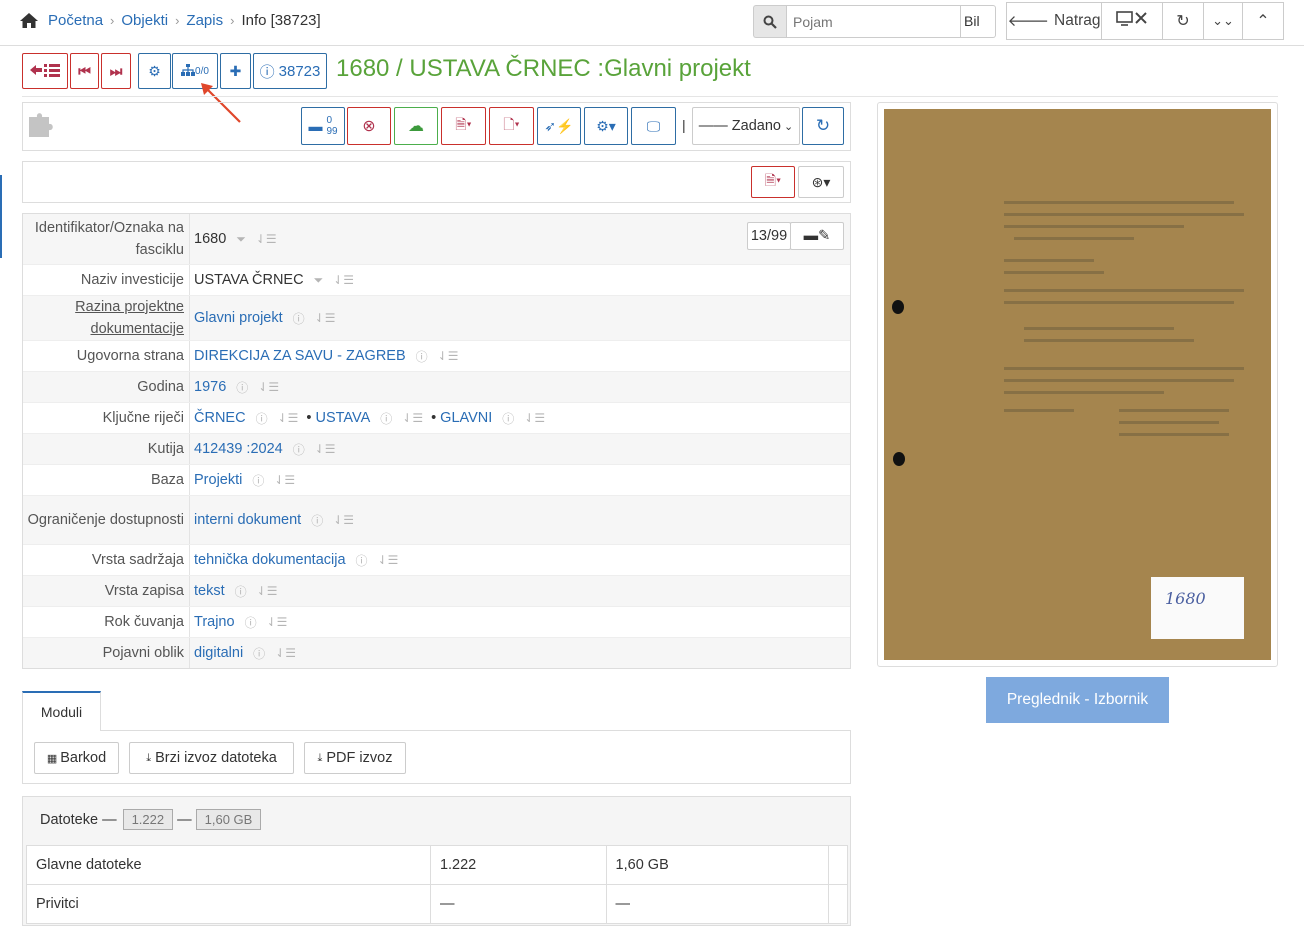 The image size is (1304, 941). What do you see at coordinates (116, 71) in the screenshot?
I see `last-record-button: ⏭` at bounding box center [116, 71].